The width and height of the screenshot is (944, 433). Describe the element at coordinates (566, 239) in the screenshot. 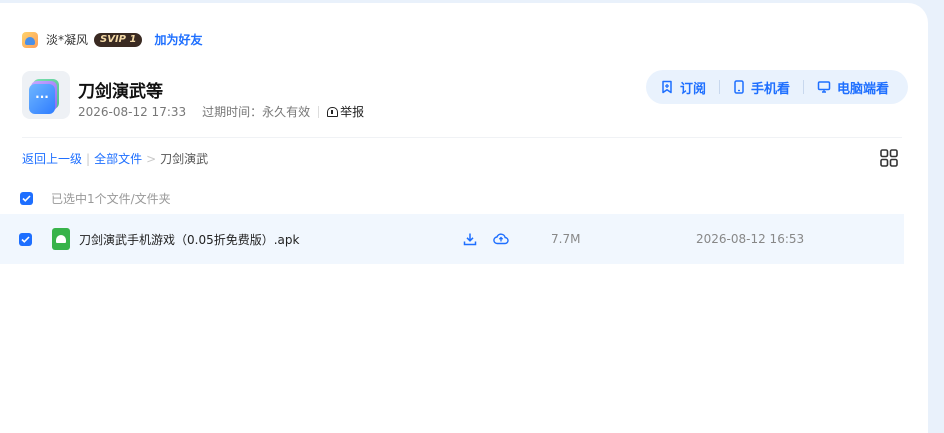

I see `file-size: 7.7M` at that location.